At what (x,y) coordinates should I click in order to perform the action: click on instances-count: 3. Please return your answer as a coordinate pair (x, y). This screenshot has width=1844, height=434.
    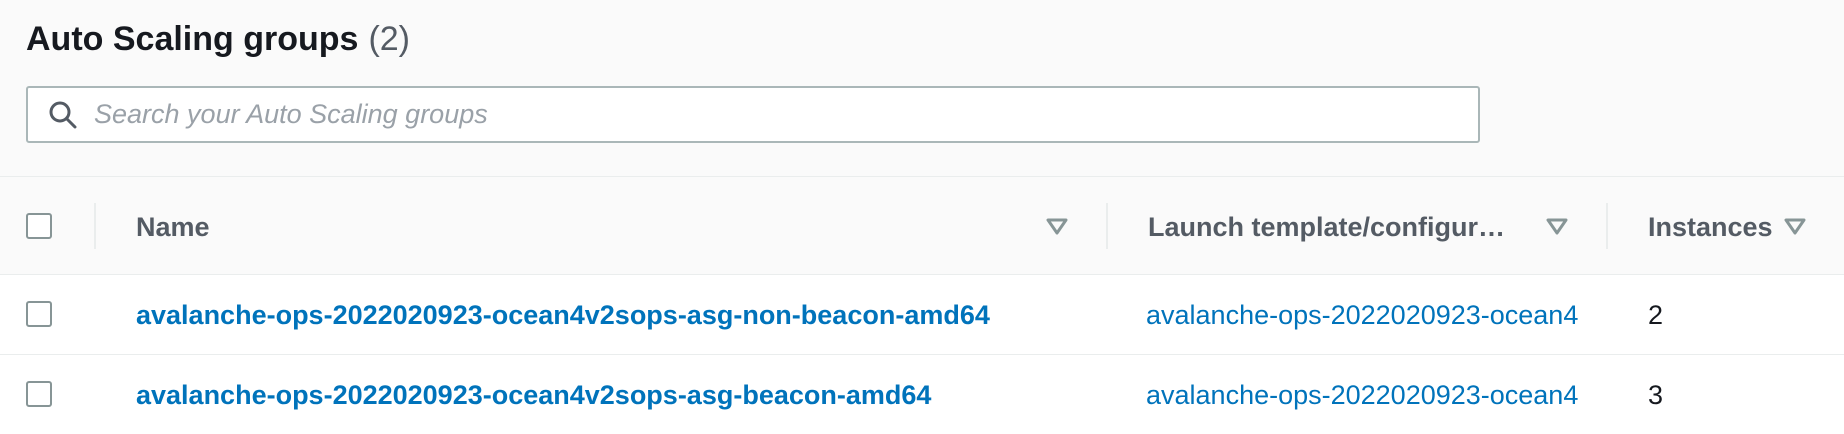
    Looking at the image, I should click on (1656, 395).